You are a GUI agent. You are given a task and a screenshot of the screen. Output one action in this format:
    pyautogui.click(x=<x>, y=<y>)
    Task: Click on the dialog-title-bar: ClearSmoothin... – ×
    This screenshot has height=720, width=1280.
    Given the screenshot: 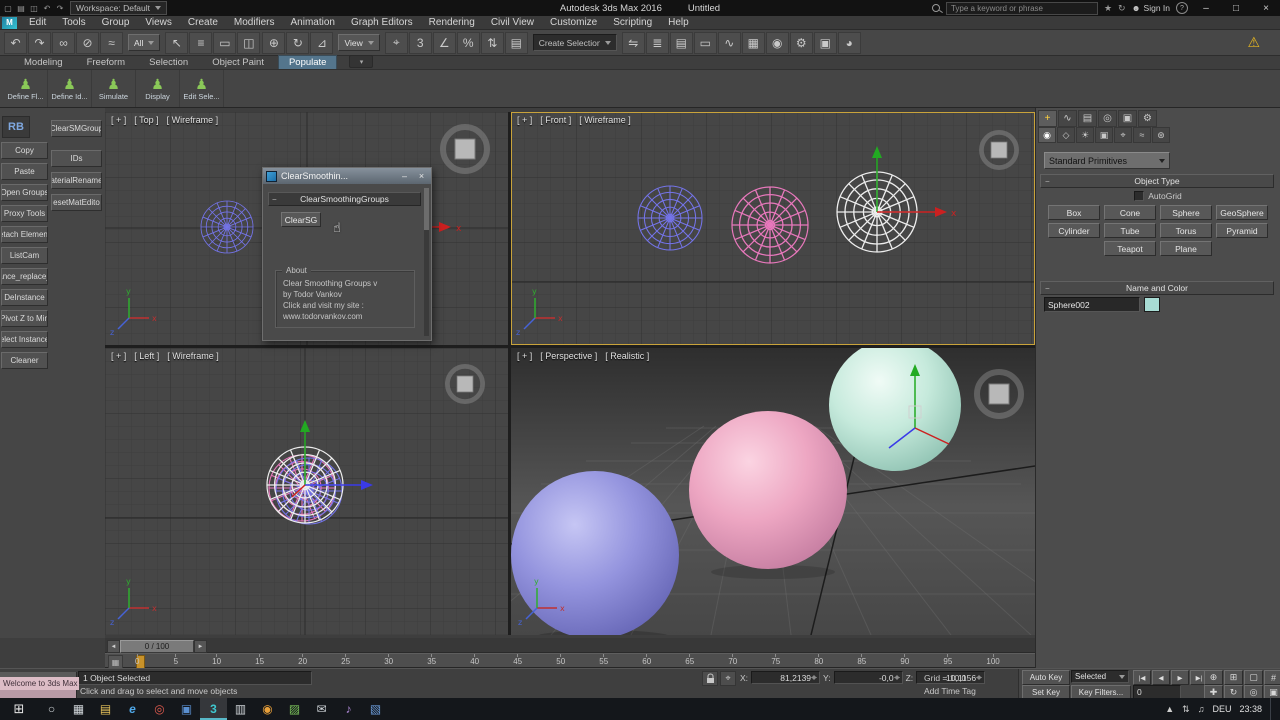 What is the action you would take?
    pyautogui.click(x=347, y=176)
    